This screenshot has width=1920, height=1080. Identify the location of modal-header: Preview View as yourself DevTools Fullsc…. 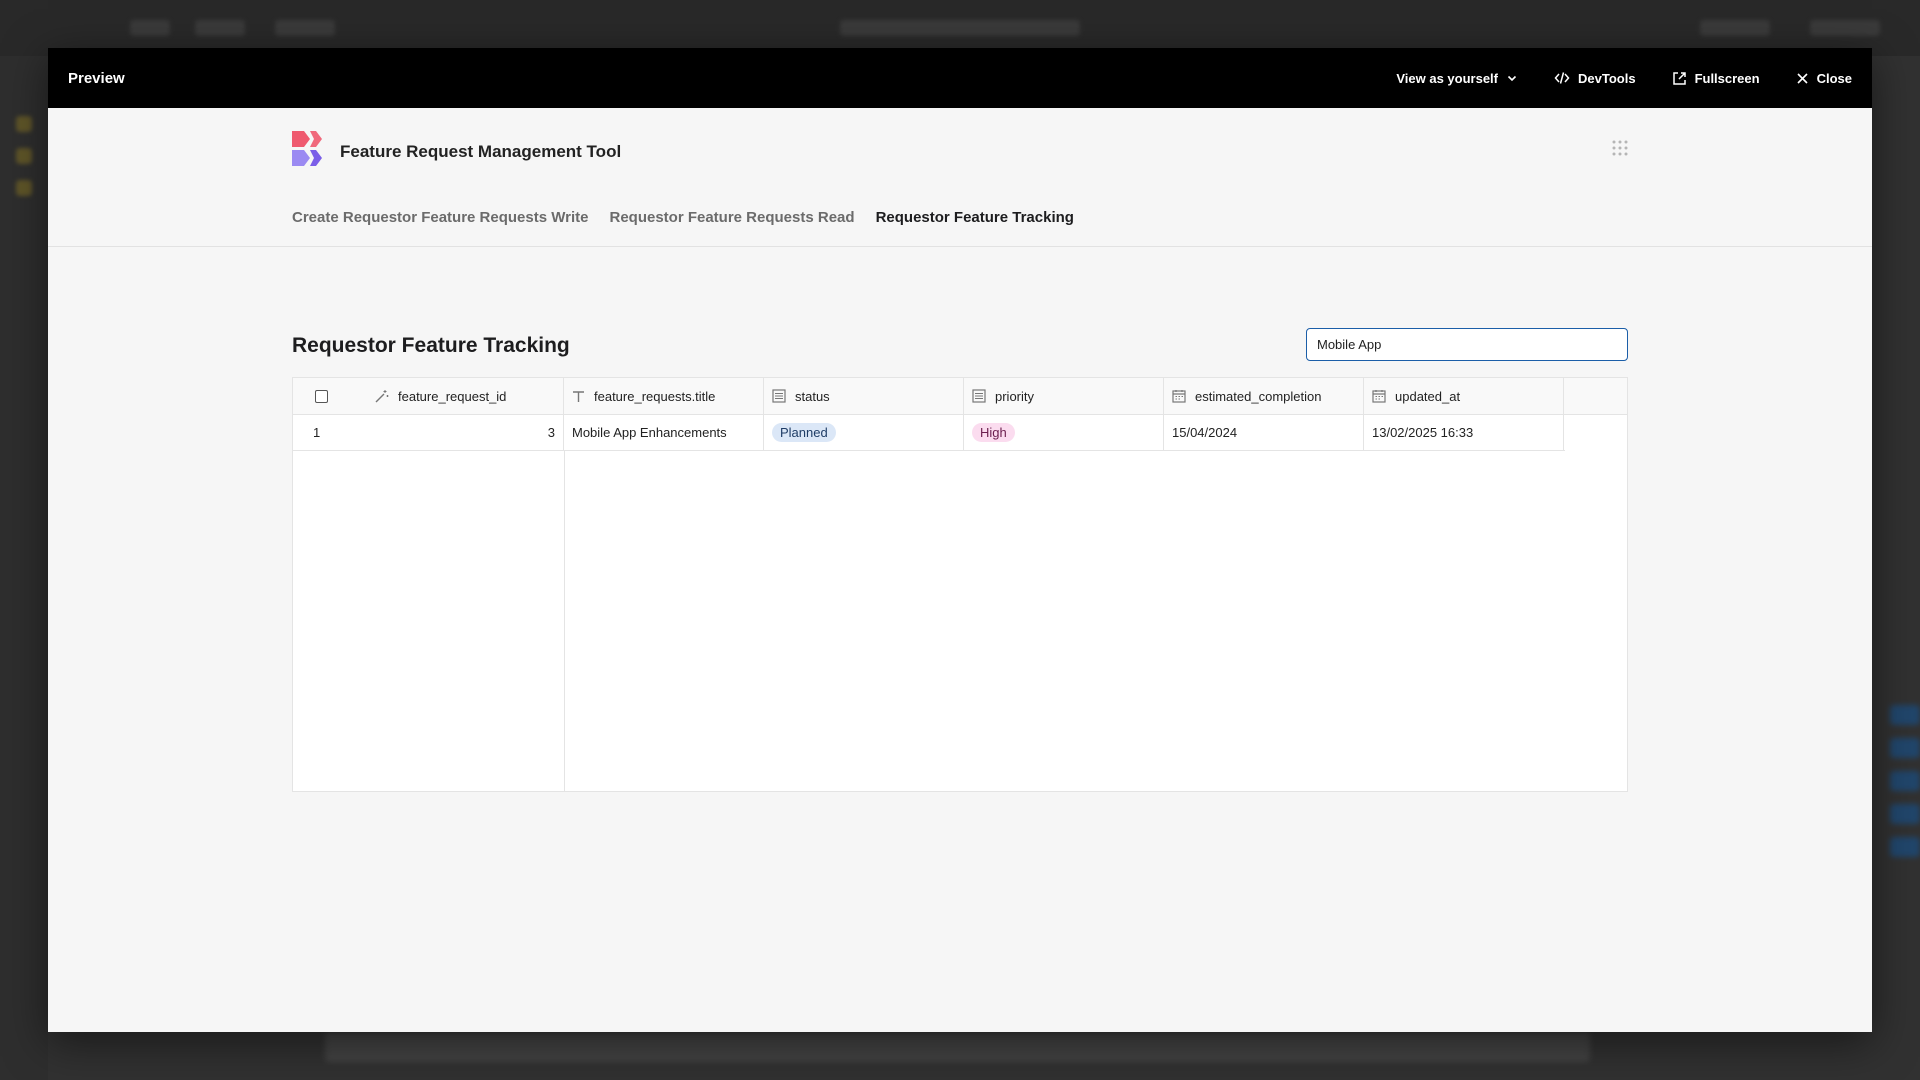
(960, 78).